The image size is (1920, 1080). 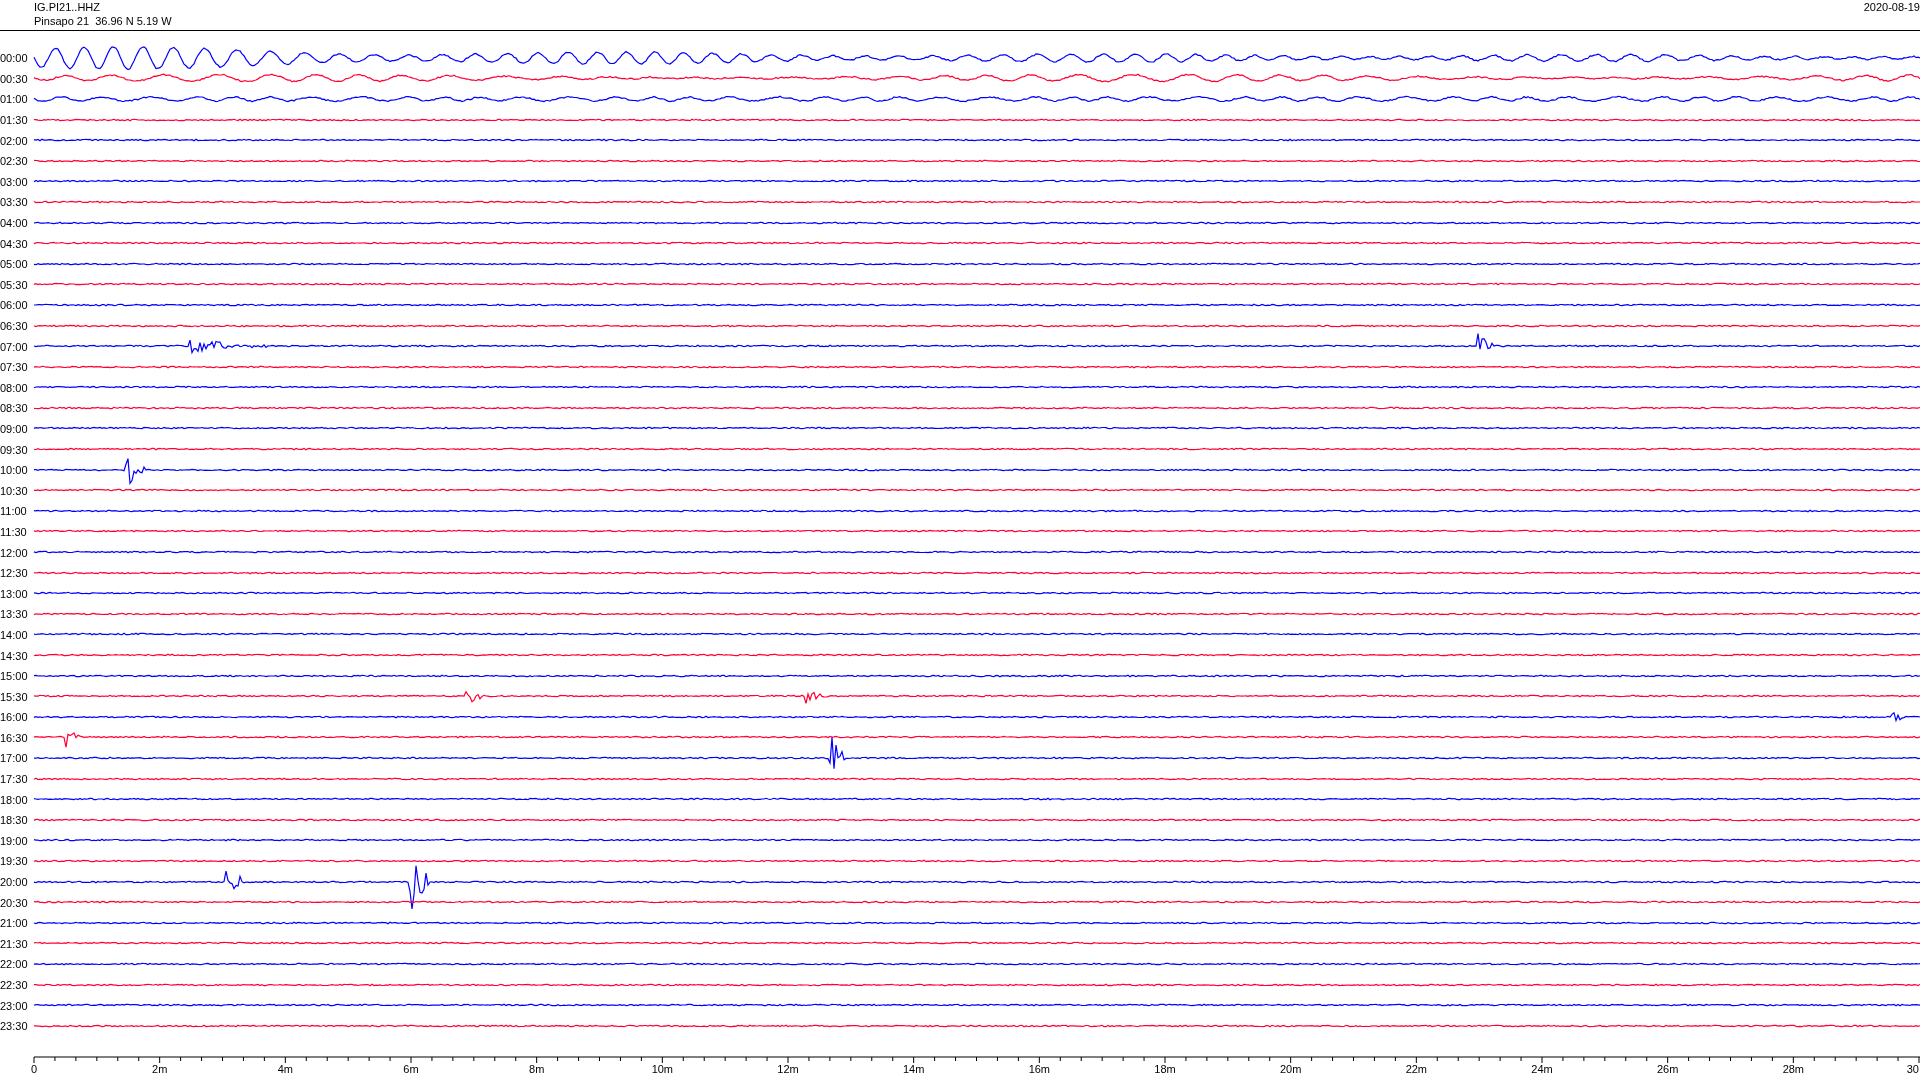 I want to click on time-label: 06:30, so click(x=14, y=326).